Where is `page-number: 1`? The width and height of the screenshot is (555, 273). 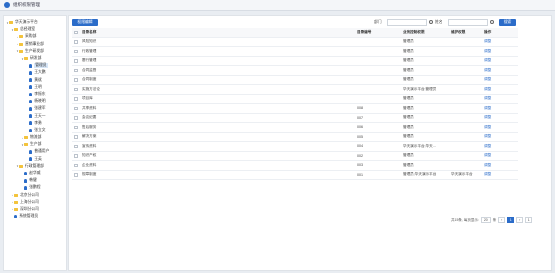
page-number: 1 is located at coordinates (511, 220).